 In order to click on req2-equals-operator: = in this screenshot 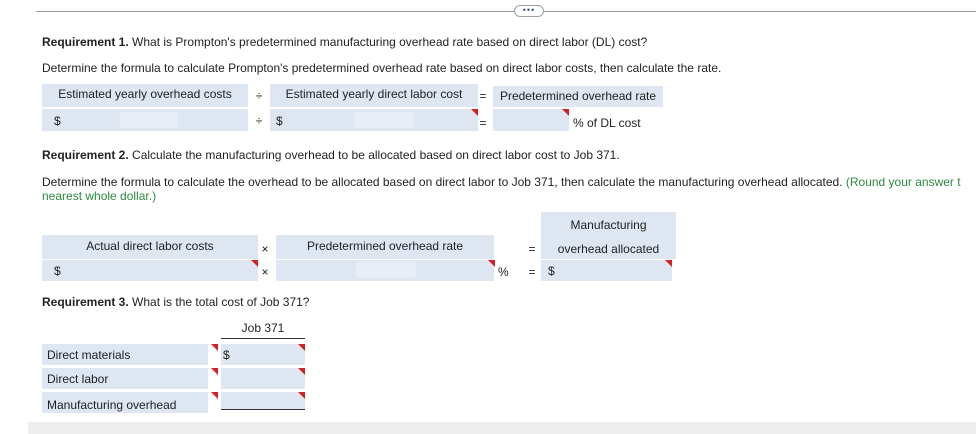, I will do `click(532, 249)`.